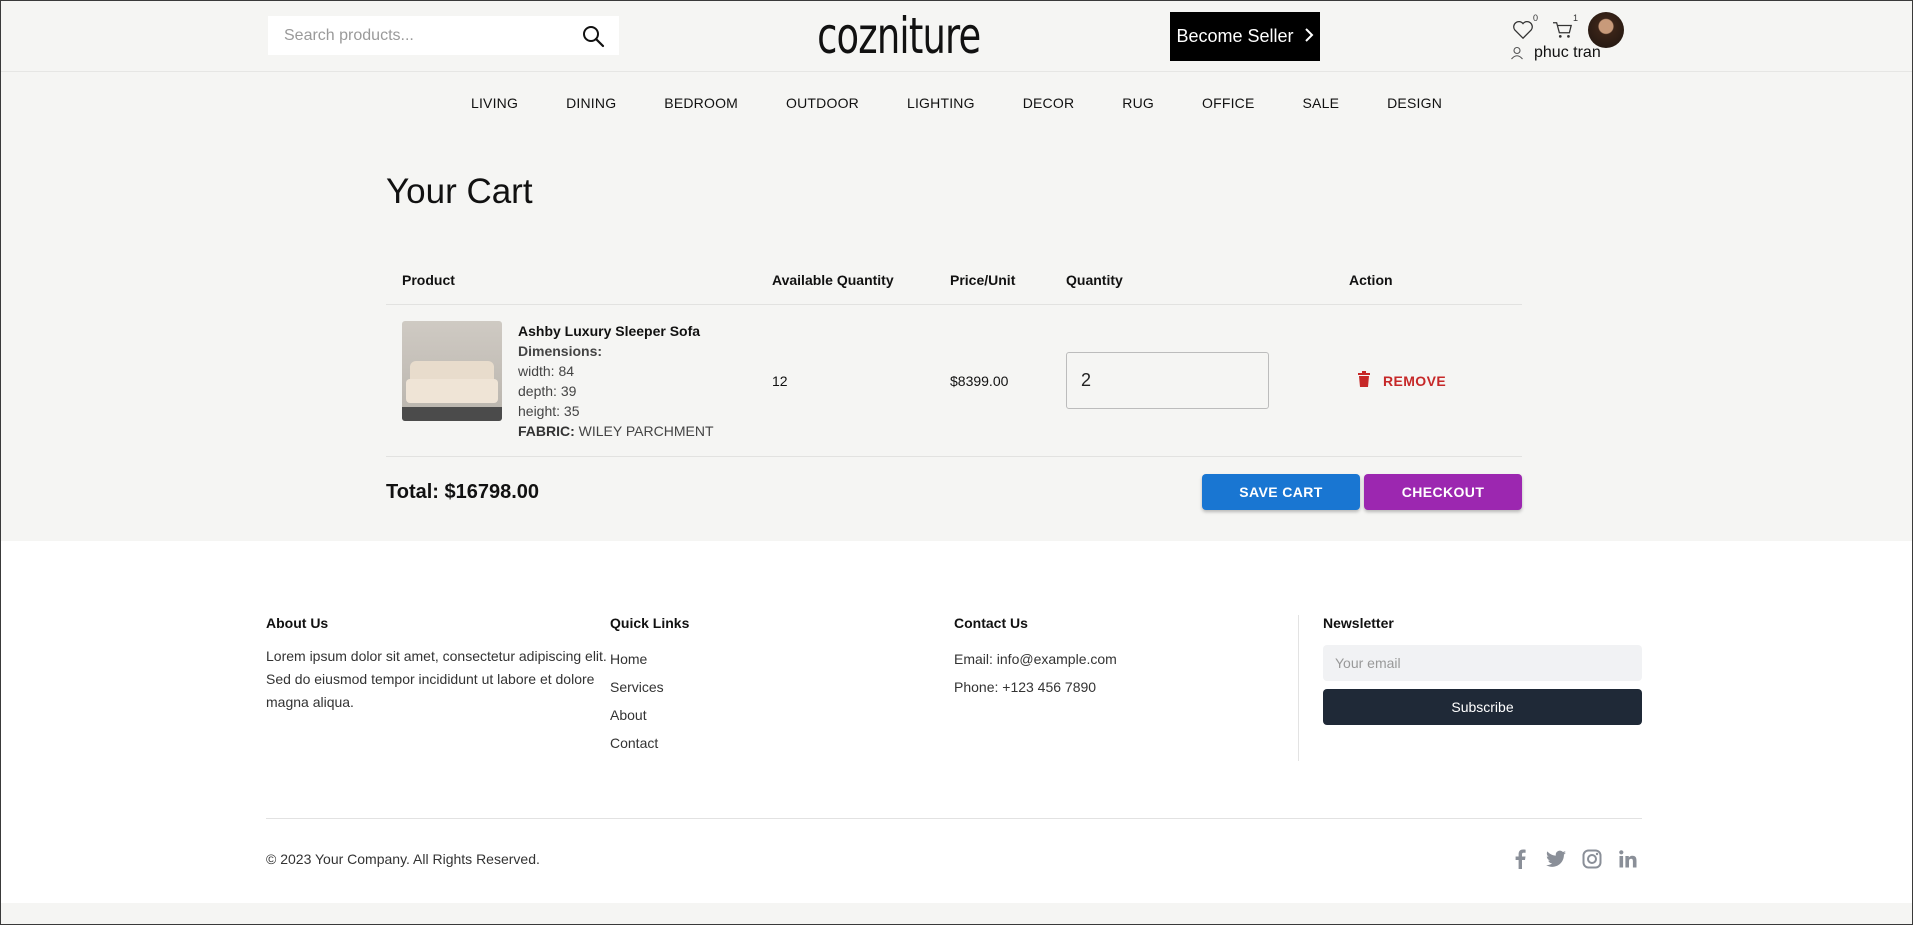 This screenshot has height=925, width=1913. What do you see at coordinates (991, 623) in the screenshot?
I see `contact-title: Contact Us` at bounding box center [991, 623].